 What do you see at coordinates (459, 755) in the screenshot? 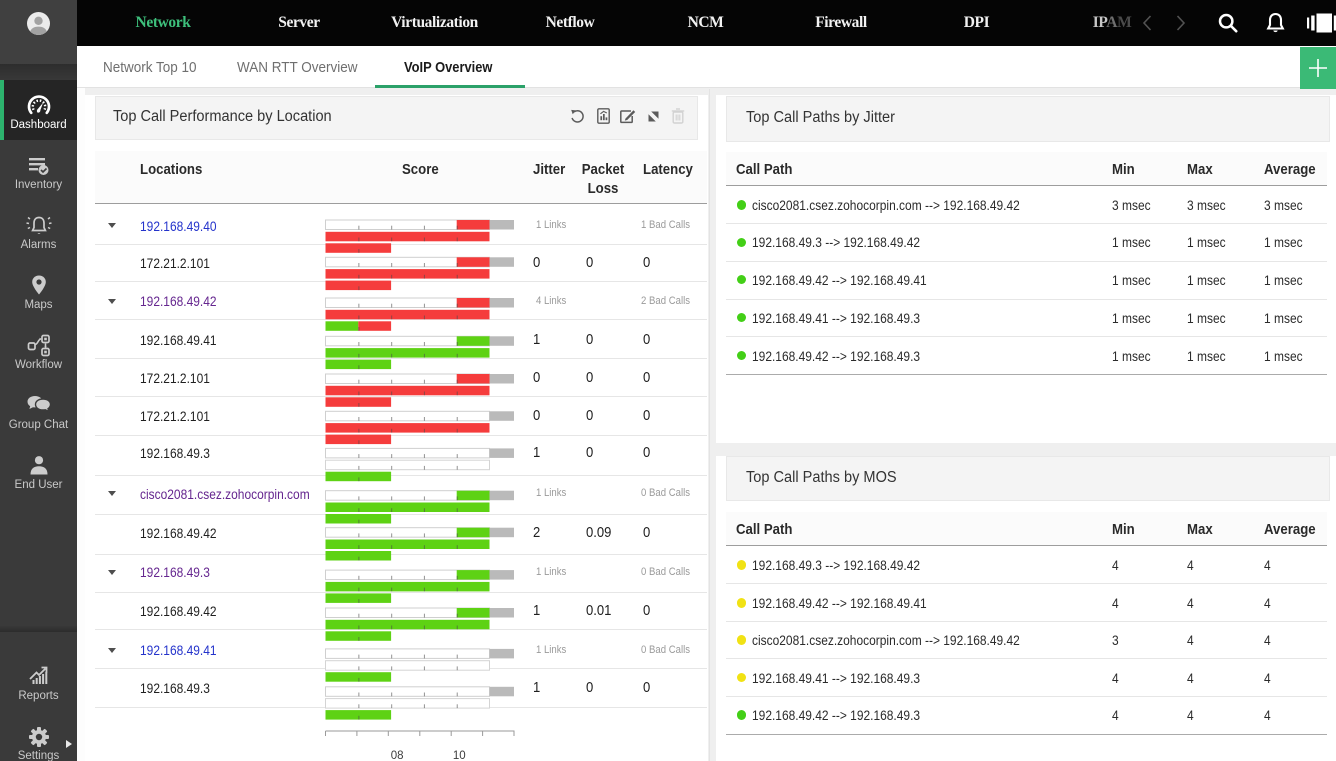
I see `svg-text: 10` at bounding box center [459, 755].